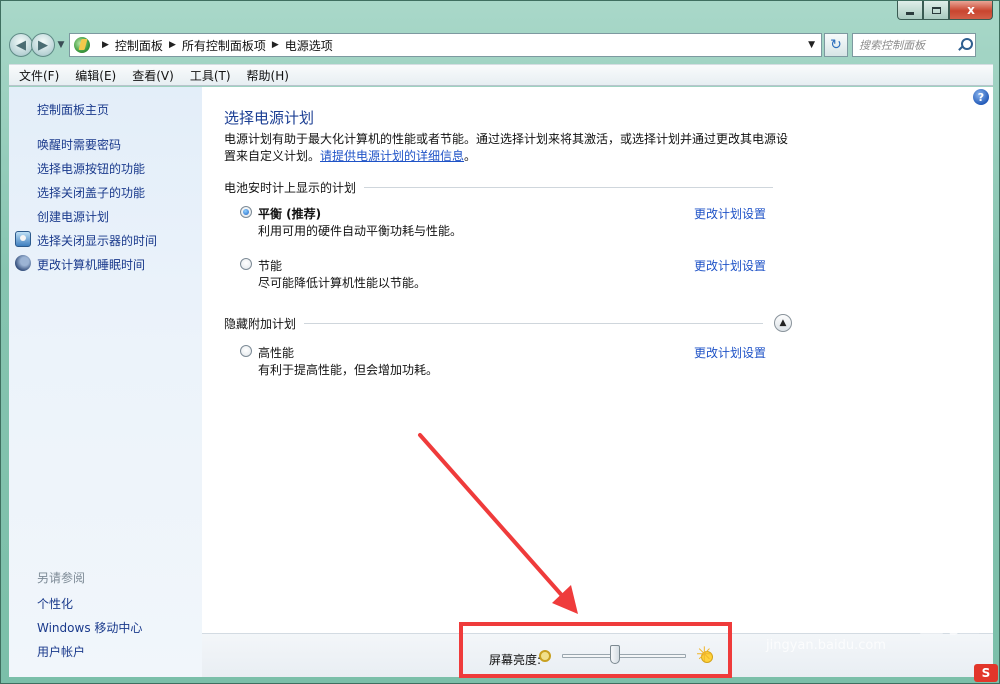 The height and width of the screenshot is (684, 1000). I want to click on annotation-highlight-box, so click(595, 650).